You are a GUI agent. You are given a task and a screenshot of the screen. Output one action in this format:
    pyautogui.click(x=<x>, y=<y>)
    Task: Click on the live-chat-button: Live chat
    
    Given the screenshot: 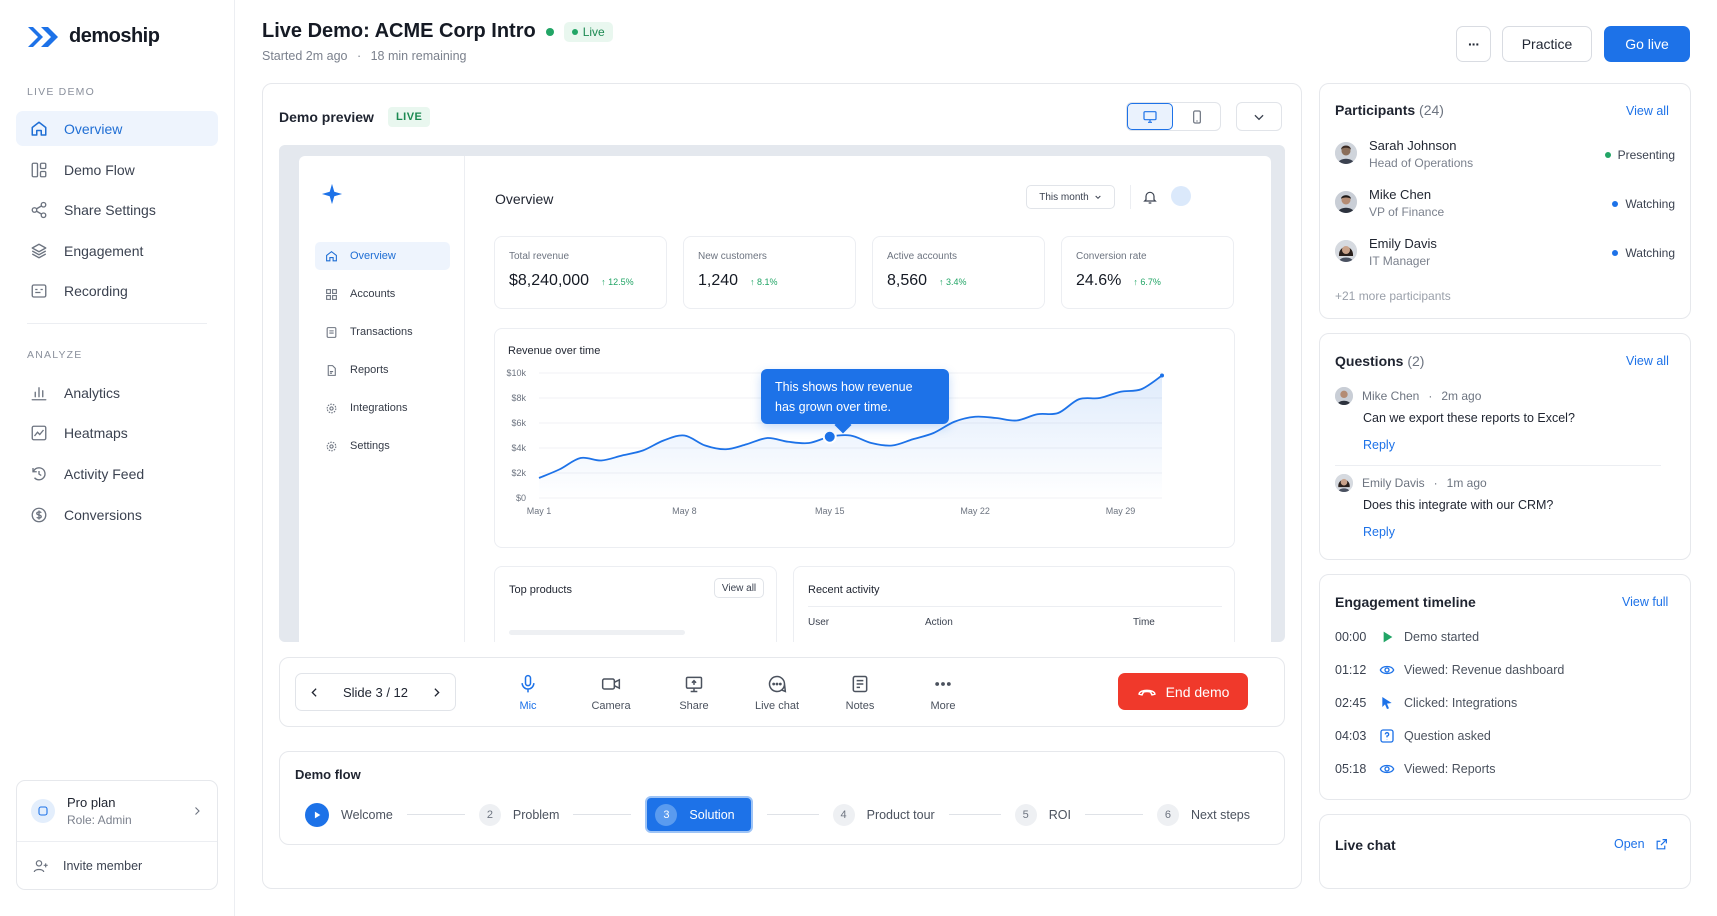 What is the action you would take?
    pyautogui.click(x=777, y=693)
    